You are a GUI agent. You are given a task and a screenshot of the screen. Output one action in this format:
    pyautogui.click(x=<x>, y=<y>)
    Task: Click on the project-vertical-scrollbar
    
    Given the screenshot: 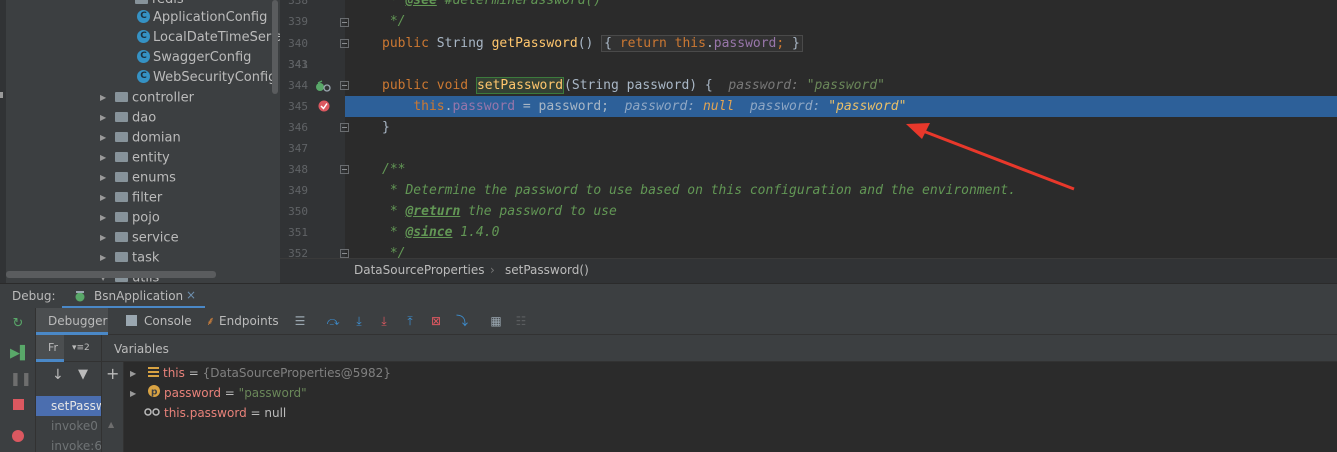 What is the action you would take?
    pyautogui.click(x=275, y=47)
    